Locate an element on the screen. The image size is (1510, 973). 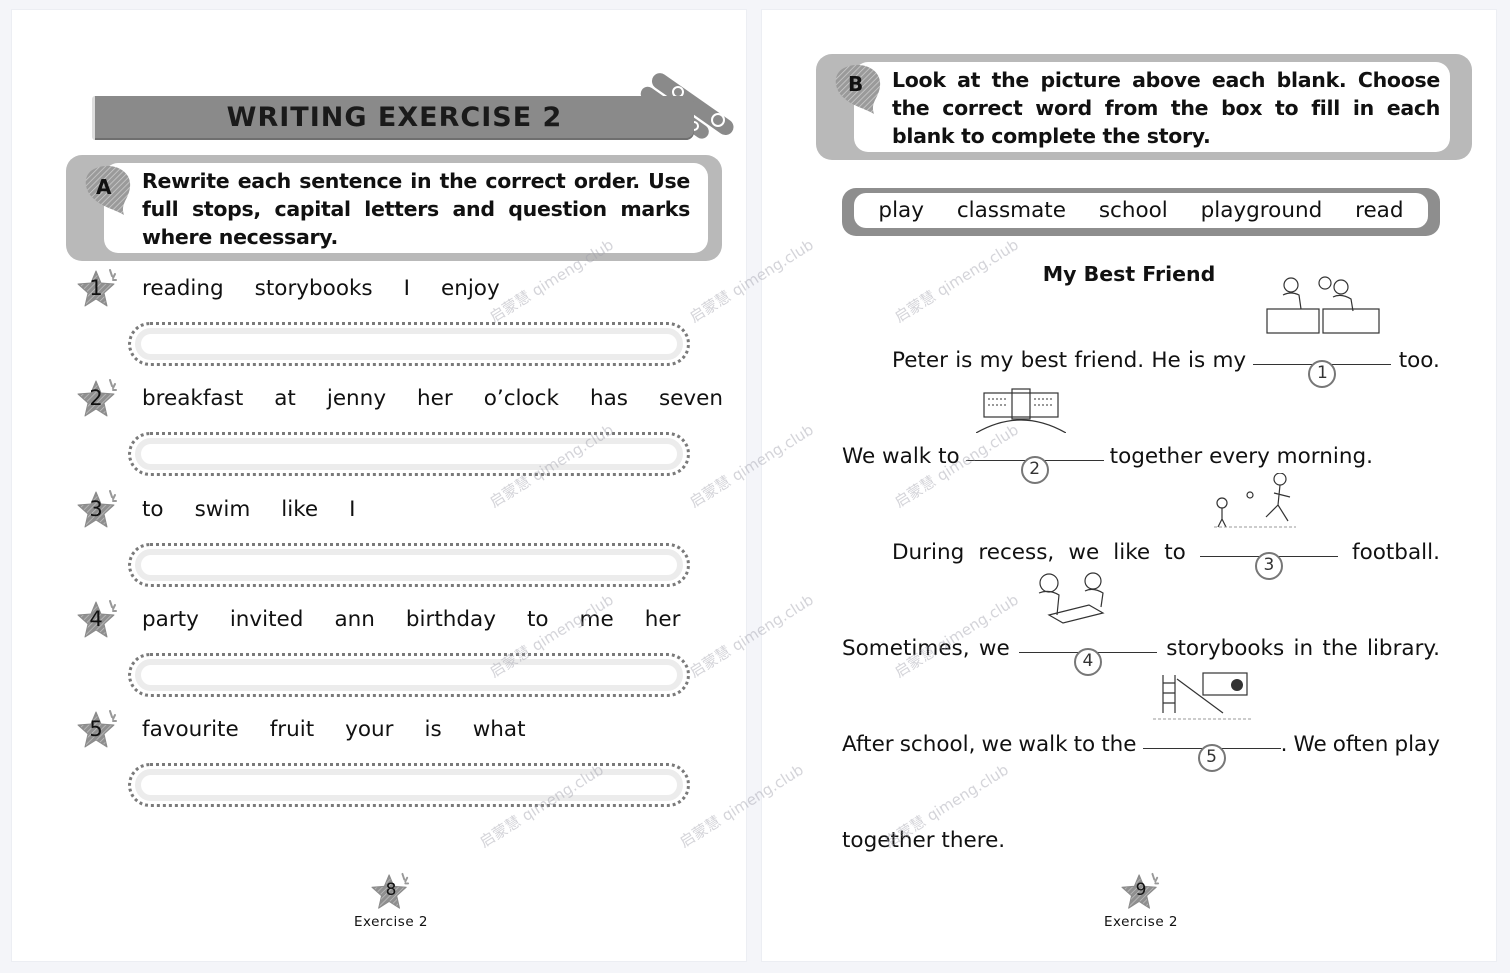
question-number: 4 is located at coordinates (96, 619).